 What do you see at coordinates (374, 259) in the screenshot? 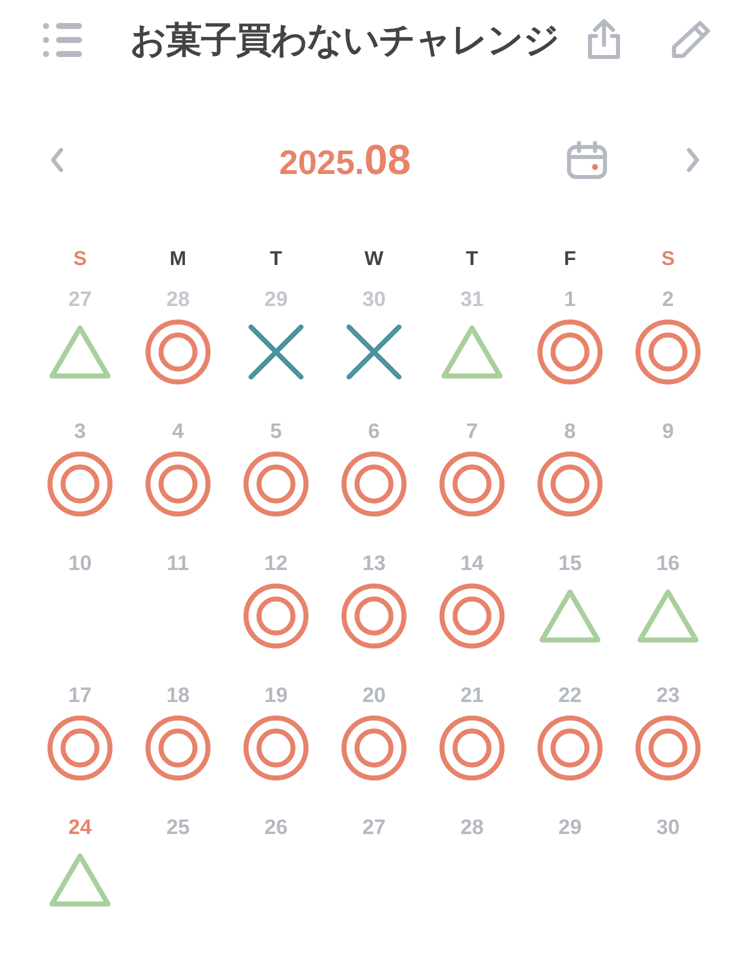
I see `weekday-label: W` at bounding box center [374, 259].